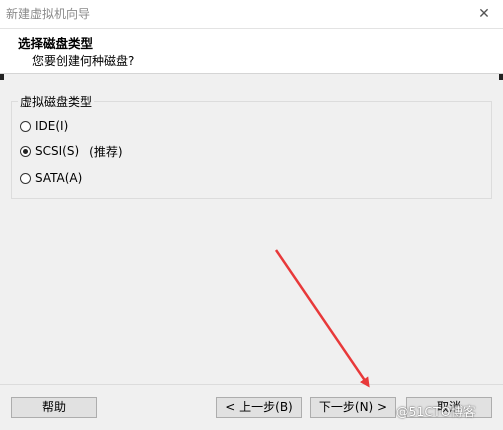 The width and height of the screenshot is (503, 430). I want to click on group-legend: 虚拟磁盘类型, so click(56, 101).